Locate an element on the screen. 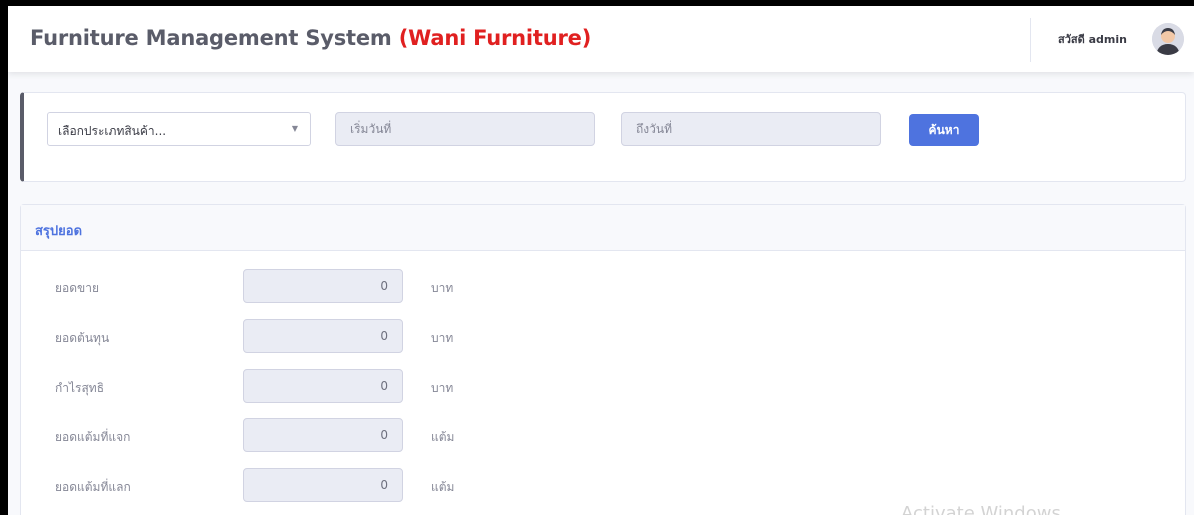 The image size is (1194, 515). topbar-divider is located at coordinates (1030, 40).